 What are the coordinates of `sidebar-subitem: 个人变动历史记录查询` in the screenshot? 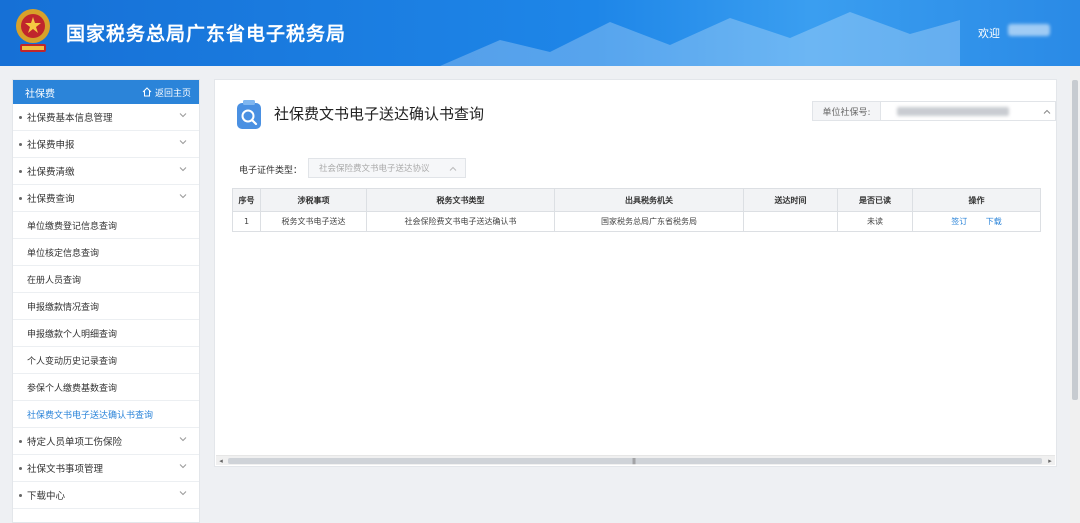 It's located at (106, 360).